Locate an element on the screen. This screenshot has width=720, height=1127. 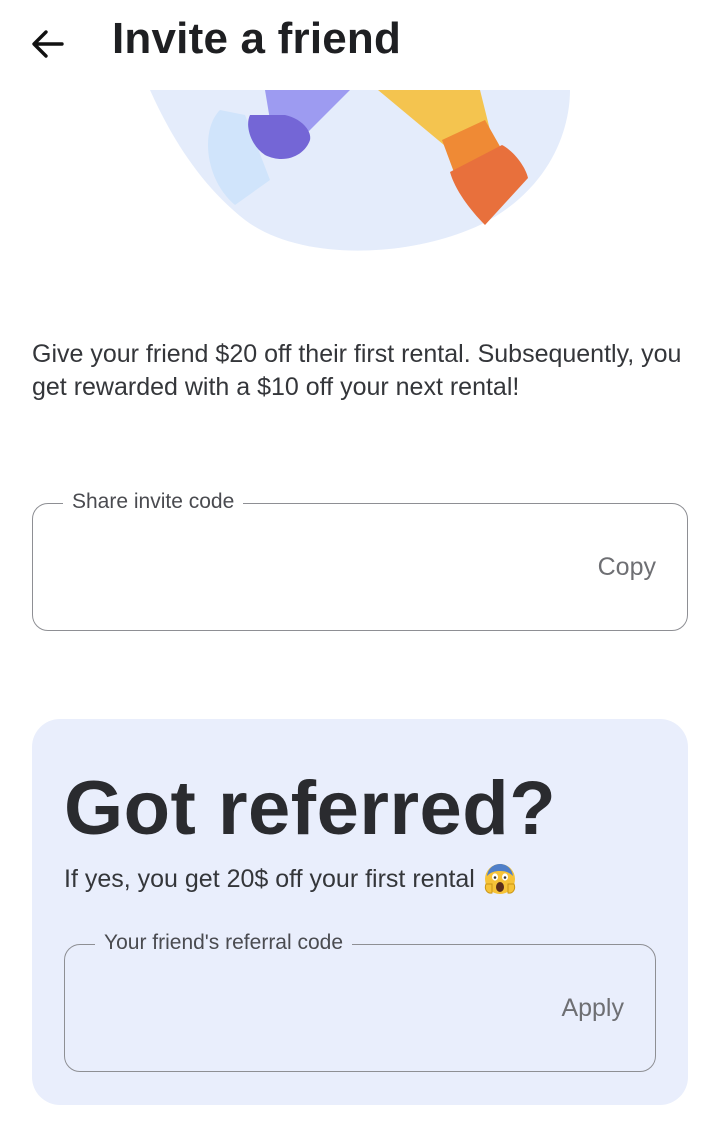
referral-code-label: Your friend's referral code is located at coordinates (224, 943).